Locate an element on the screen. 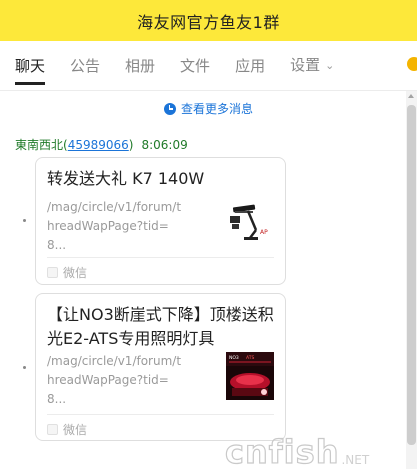 The height and width of the screenshot is (469, 417). tab-bar: 聊天 公告 相册 文件 应用 设置 ⌄ is located at coordinates (208, 66).